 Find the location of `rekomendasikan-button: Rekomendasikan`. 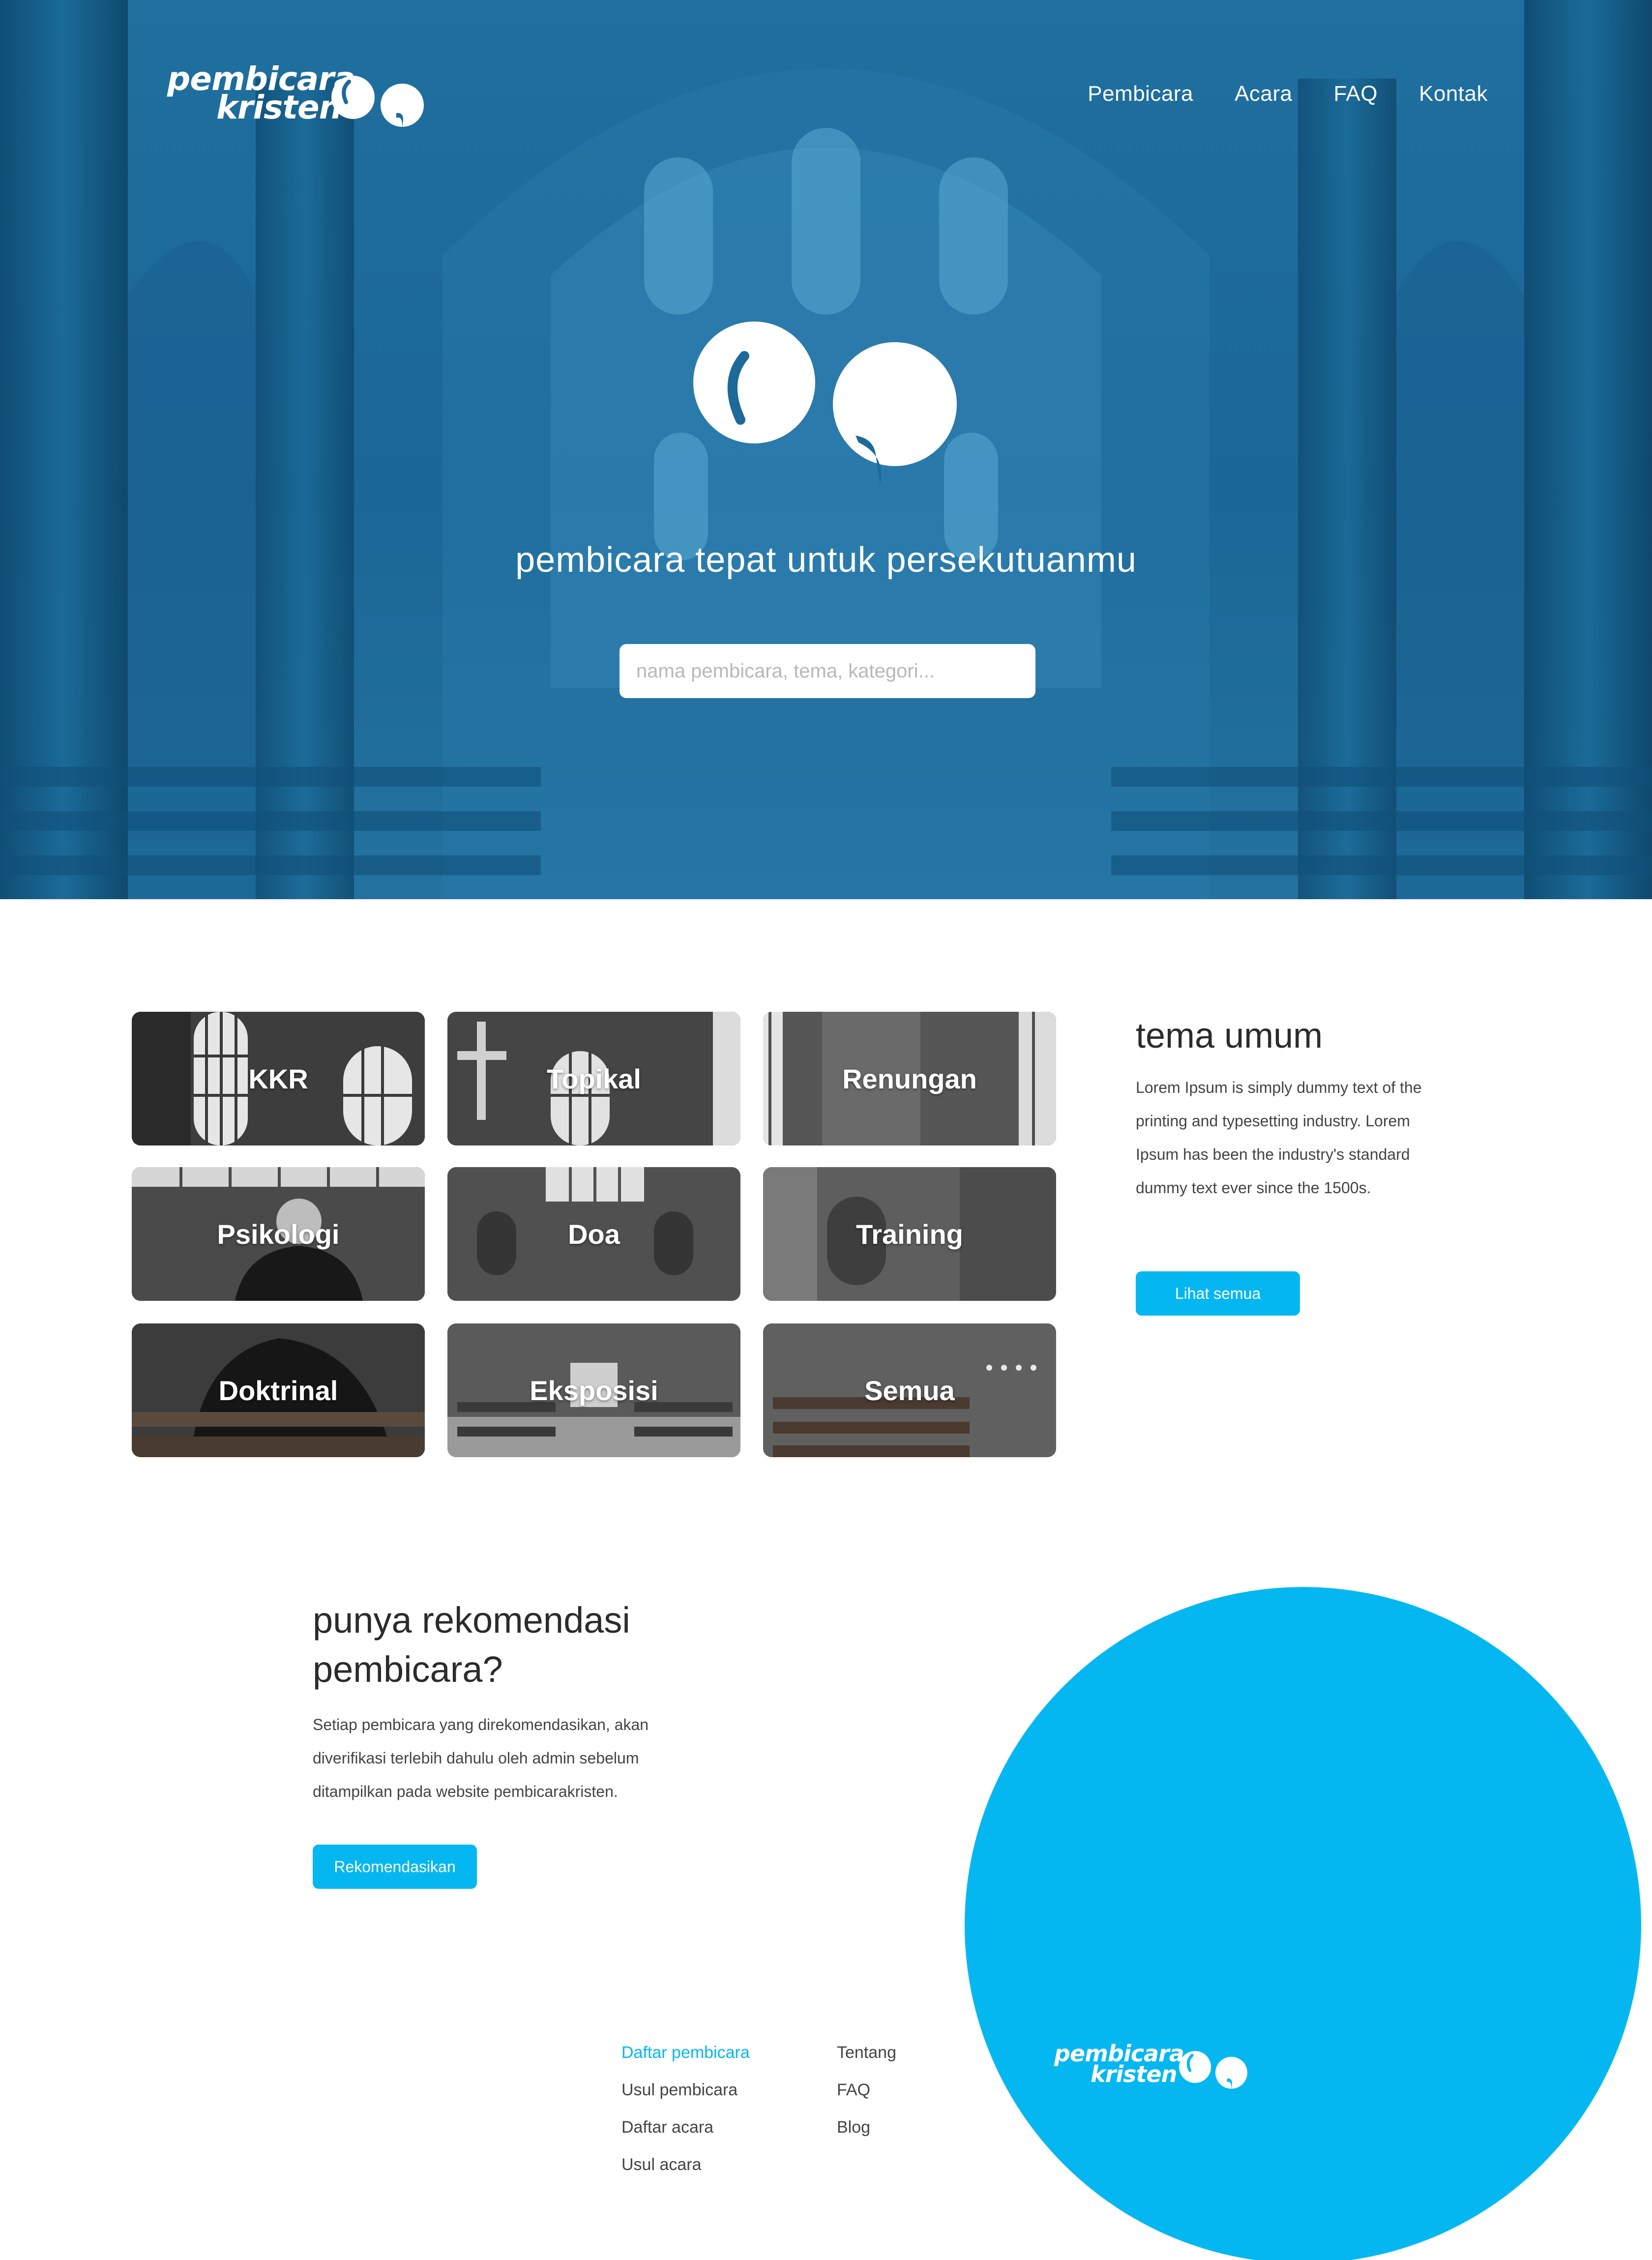

rekomendasikan-button: Rekomendasikan is located at coordinates (395, 1867).